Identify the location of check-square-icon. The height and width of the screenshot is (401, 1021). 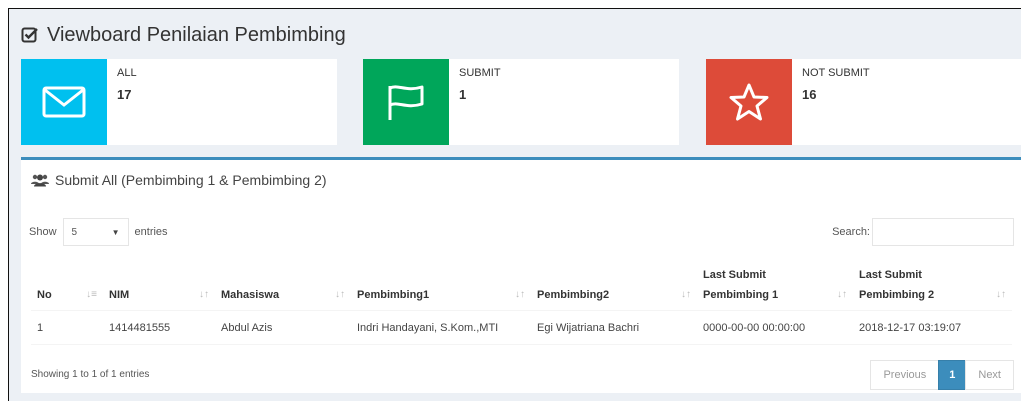
(29, 35).